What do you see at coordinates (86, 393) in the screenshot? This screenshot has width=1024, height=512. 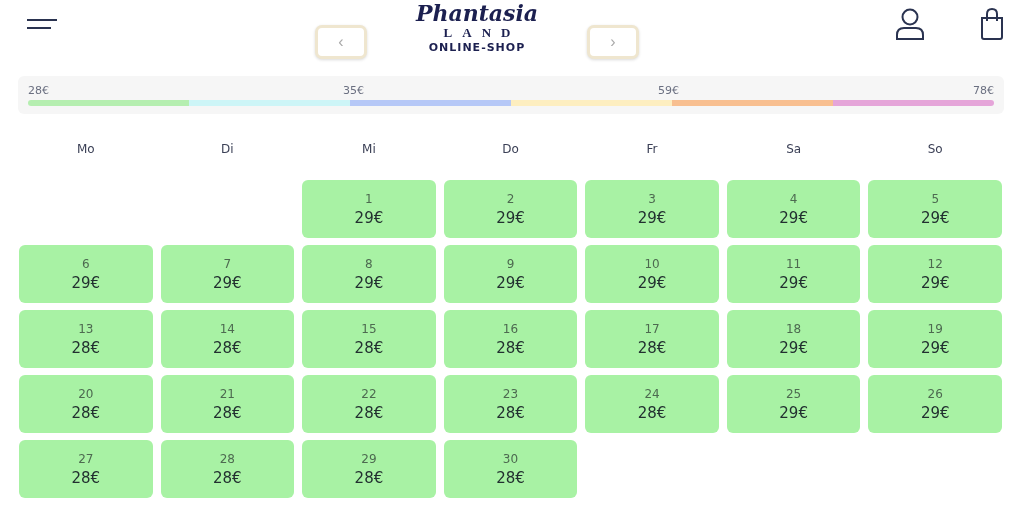 I see `day-number: 20` at bounding box center [86, 393].